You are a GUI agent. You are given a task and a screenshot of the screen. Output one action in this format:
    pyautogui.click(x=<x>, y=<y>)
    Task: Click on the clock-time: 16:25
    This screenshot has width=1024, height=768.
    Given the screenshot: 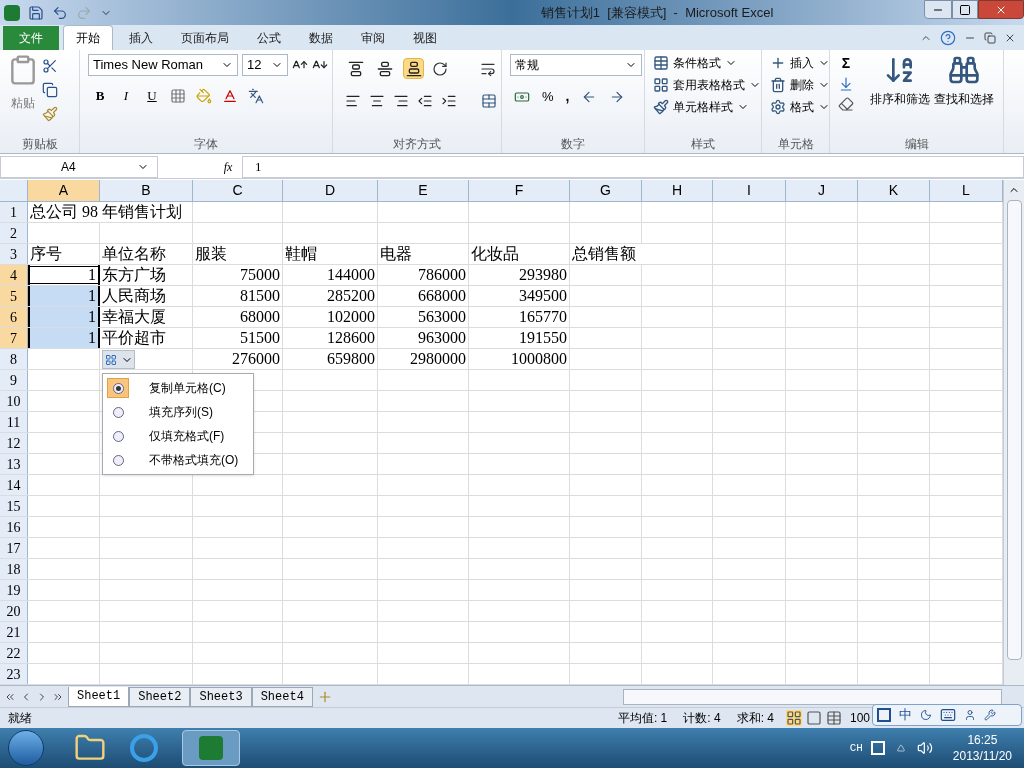 What is the action you would take?
    pyautogui.click(x=982, y=740)
    